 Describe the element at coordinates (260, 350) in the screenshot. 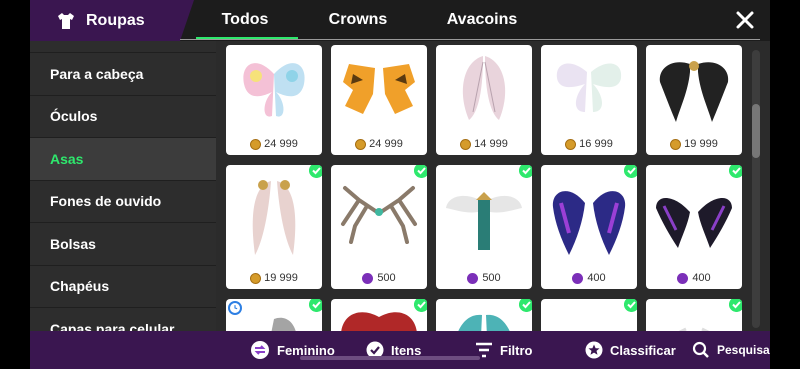

I see `swap-gender-icon` at that location.